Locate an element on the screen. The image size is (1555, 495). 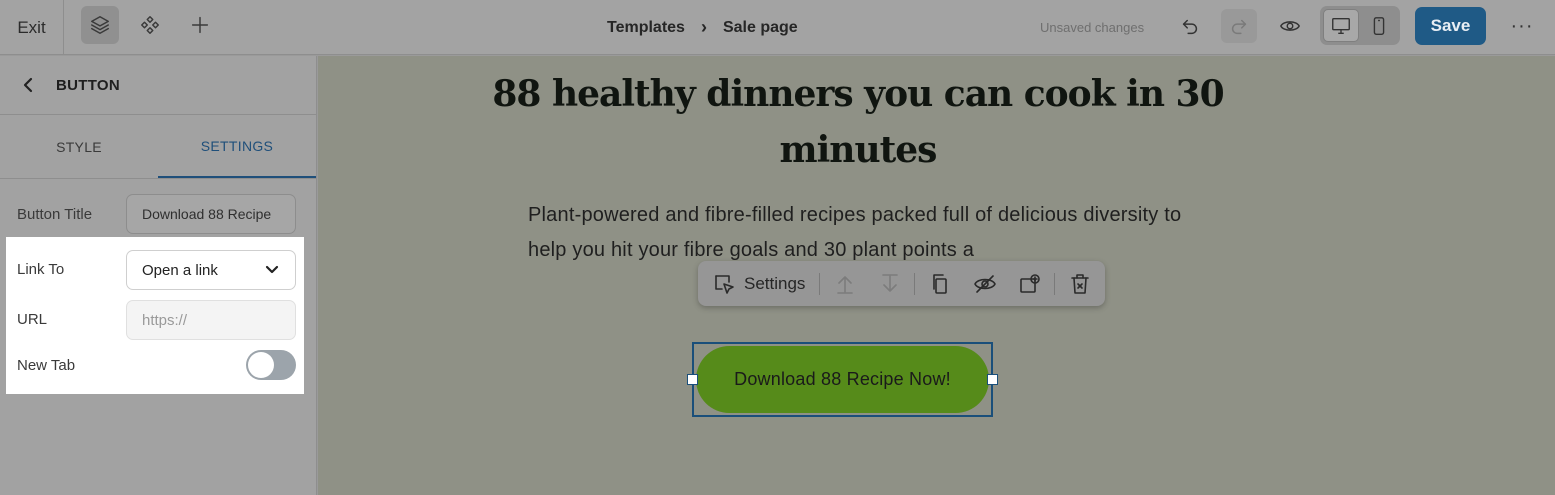
duplicate-button is located at coordinates (940, 283).